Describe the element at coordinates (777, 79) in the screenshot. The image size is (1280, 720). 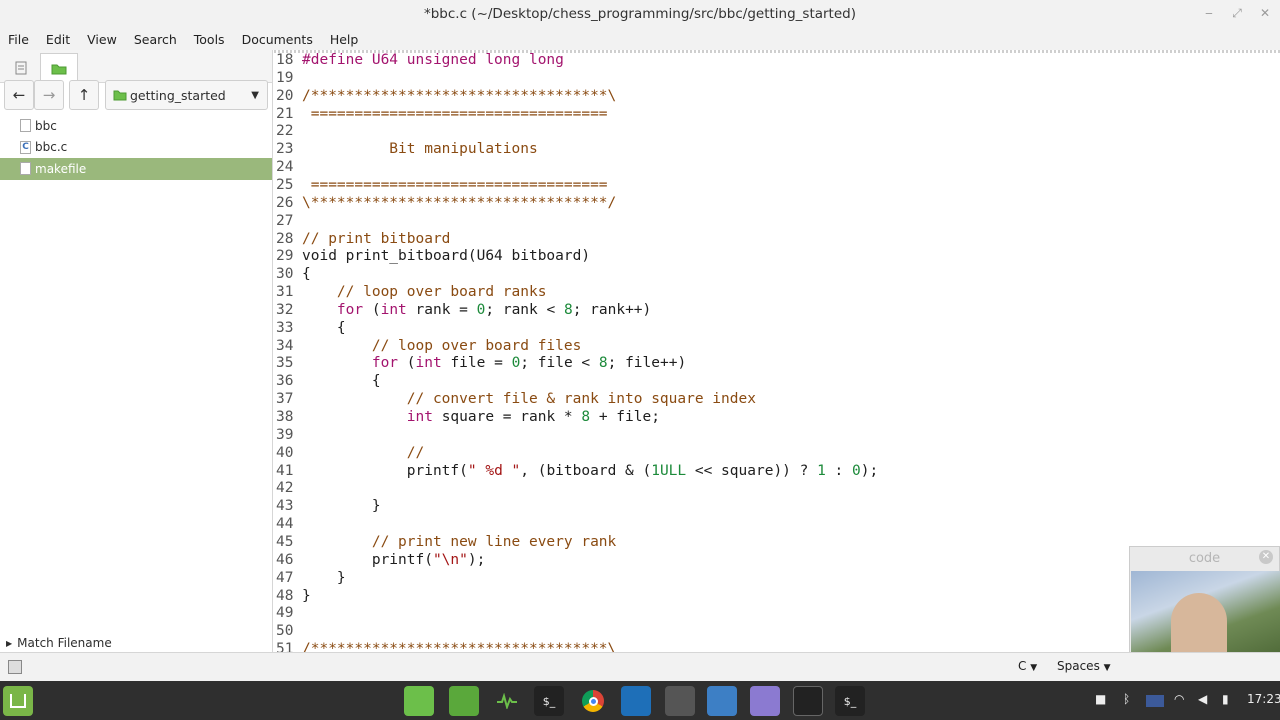
I see `code-line: 19` at that location.